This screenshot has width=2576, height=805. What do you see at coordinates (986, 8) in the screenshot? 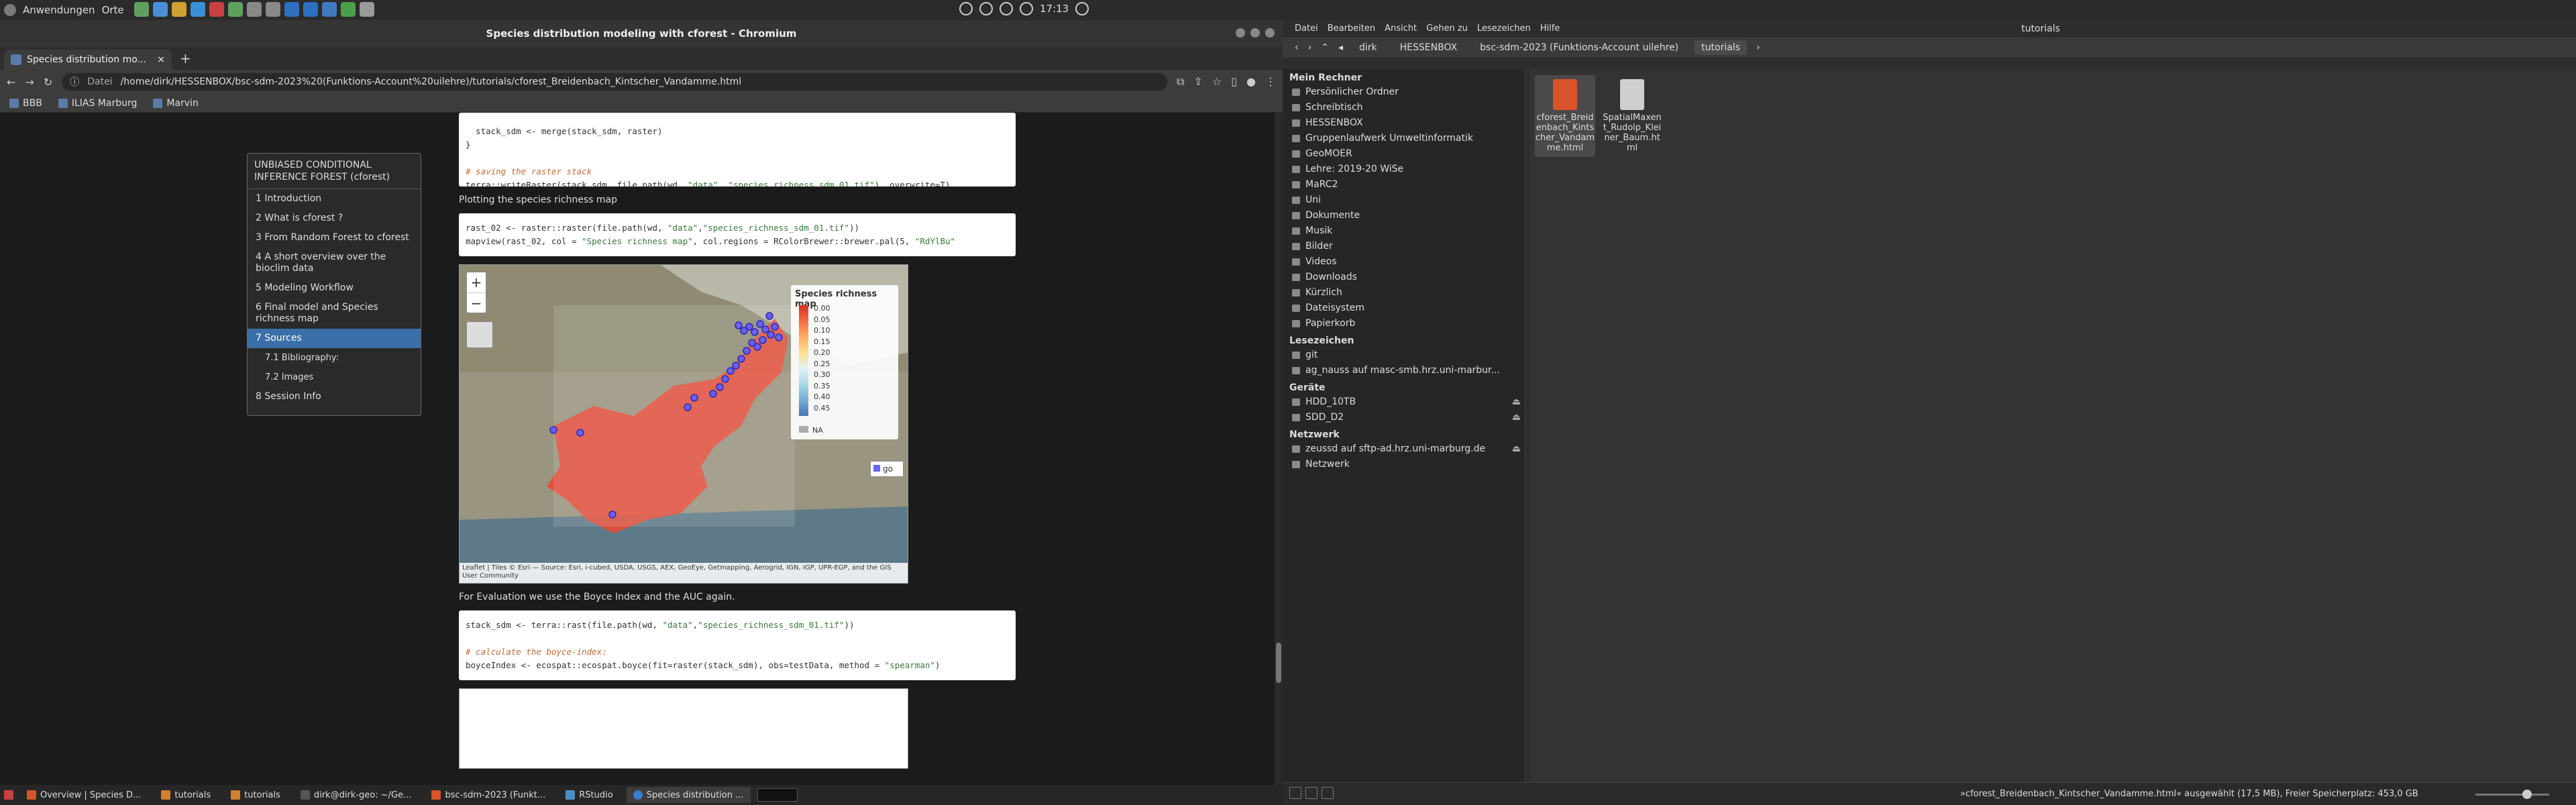
I see `bluetooth-icon` at bounding box center [986, 8].